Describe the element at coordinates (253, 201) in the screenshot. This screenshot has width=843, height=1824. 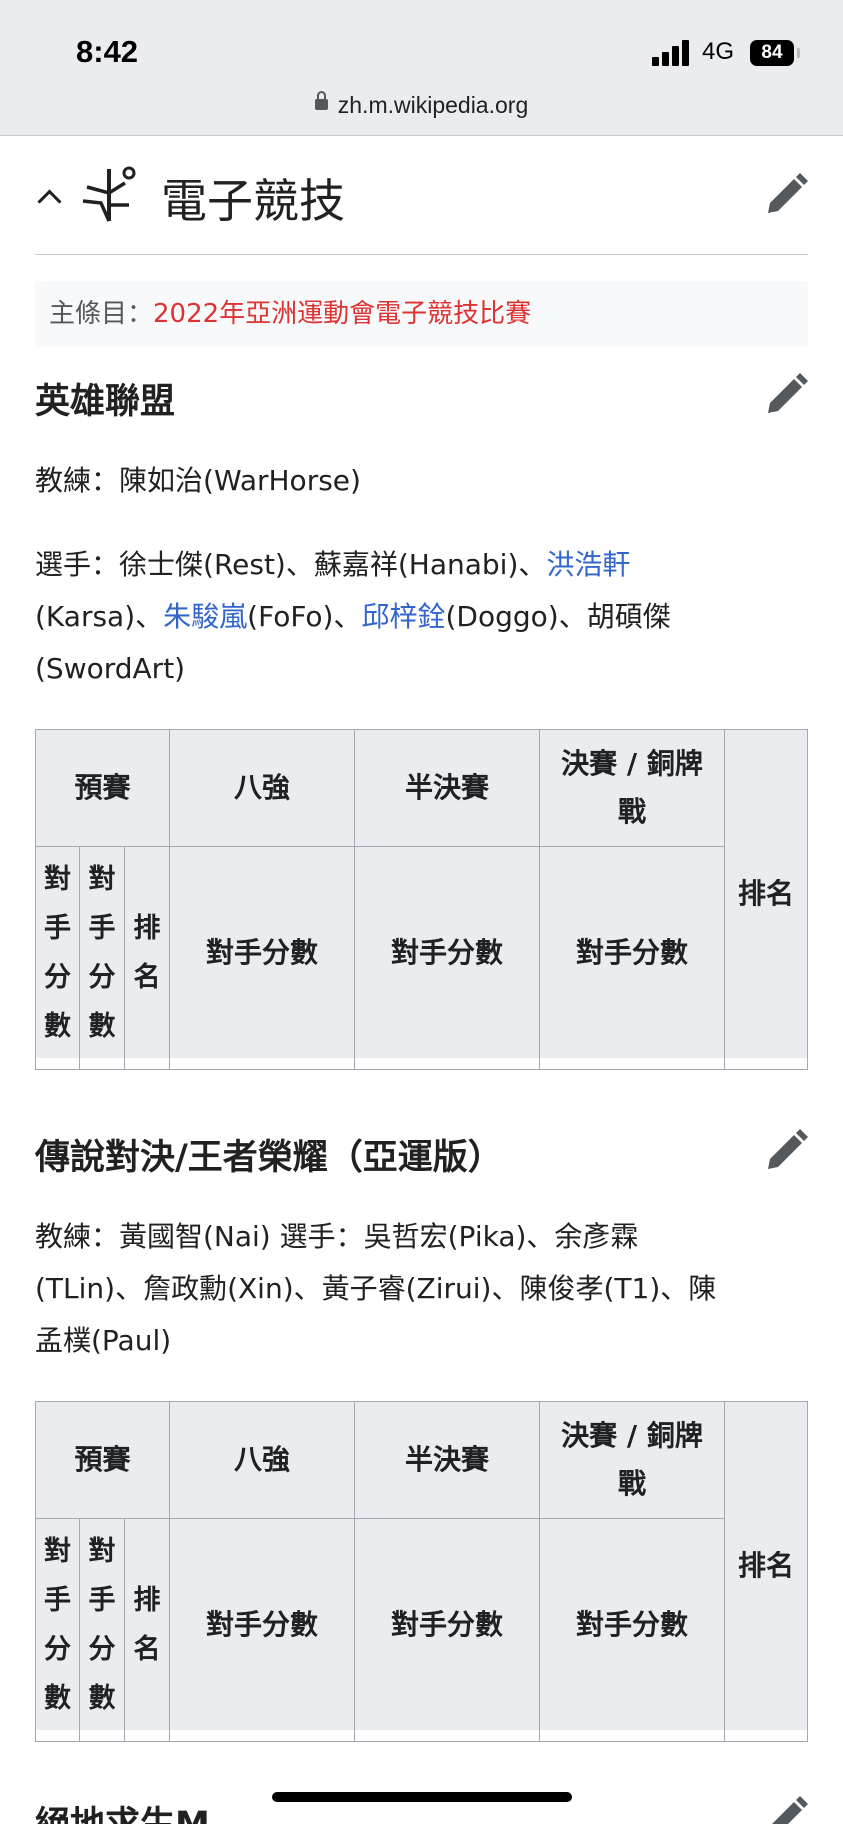
I see `section-title: 電子競技` at that location.